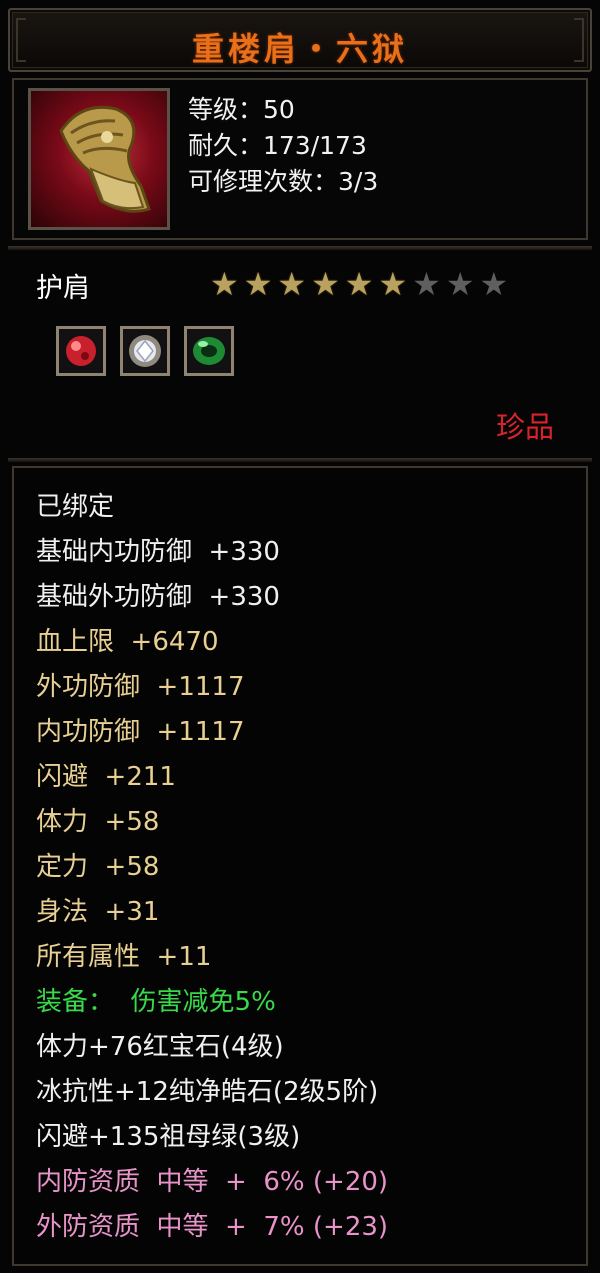 The height and width of the screenshot is (1273, 600). I want to click on level-text: 等级：50, so click(241, 109).